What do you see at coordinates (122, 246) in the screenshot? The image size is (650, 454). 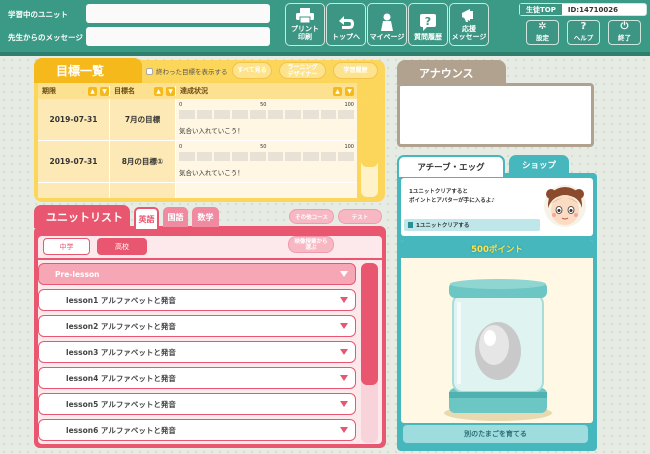 I see `level-tab-high-school: 高校` at bounding box center [122, 246].